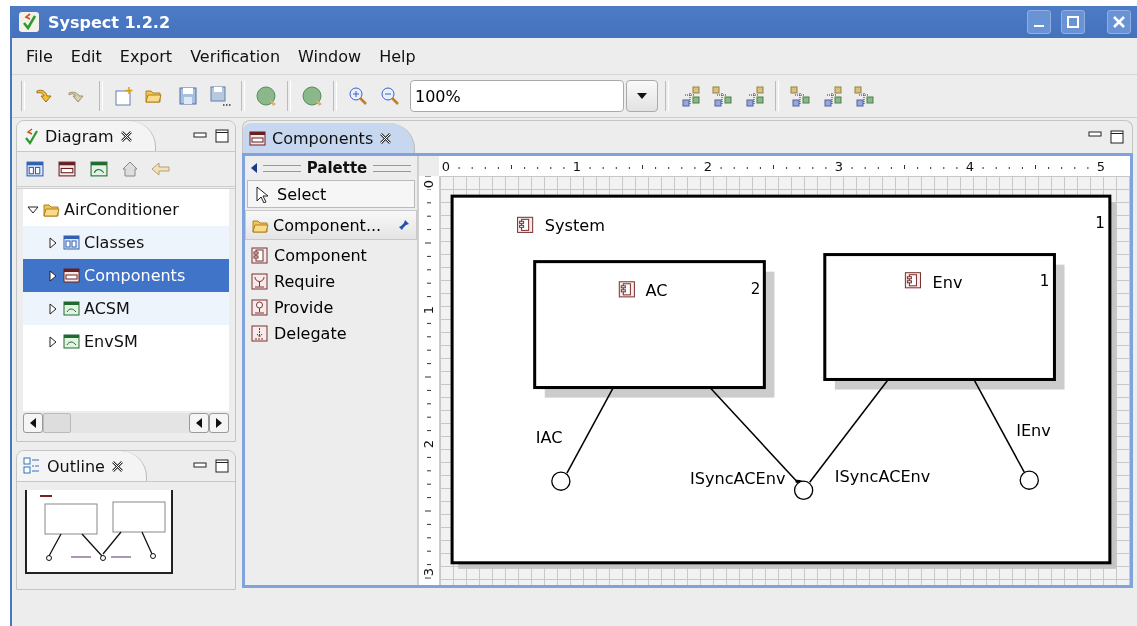 This screenshot has width=1137, height=626. I want to click on ruler-label: 3, so click(428, 572).